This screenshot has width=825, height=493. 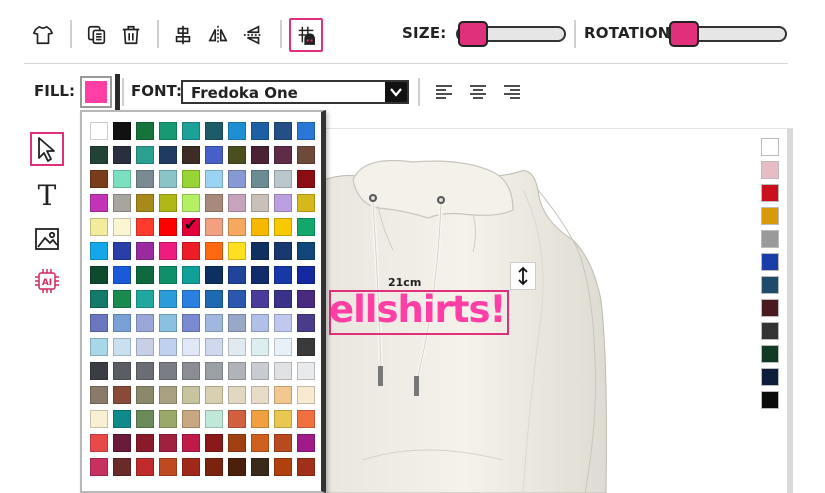 What do you see at coordinates (684, 34) in the screenshot?
I see `rotation-slider-handle` at bounding box center [684, 34].